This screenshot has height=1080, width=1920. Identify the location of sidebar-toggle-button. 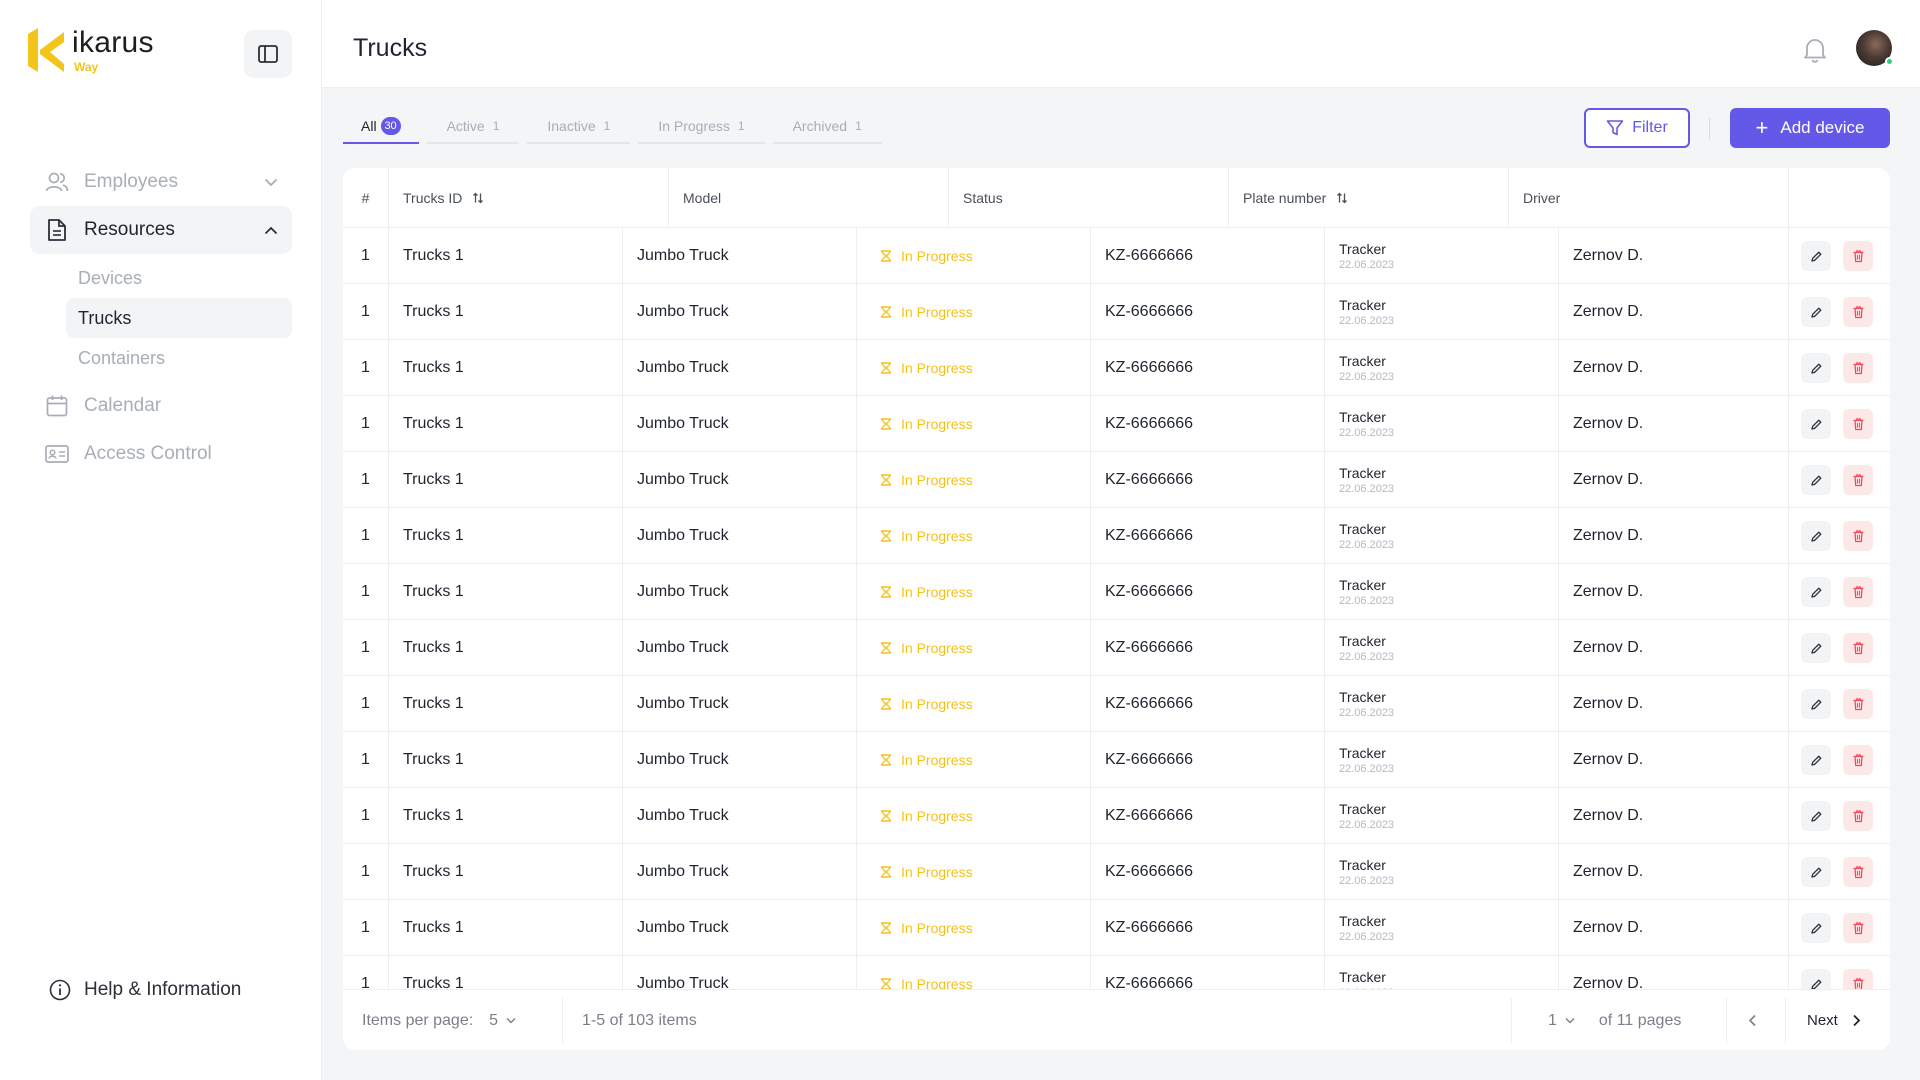
(268, 54).